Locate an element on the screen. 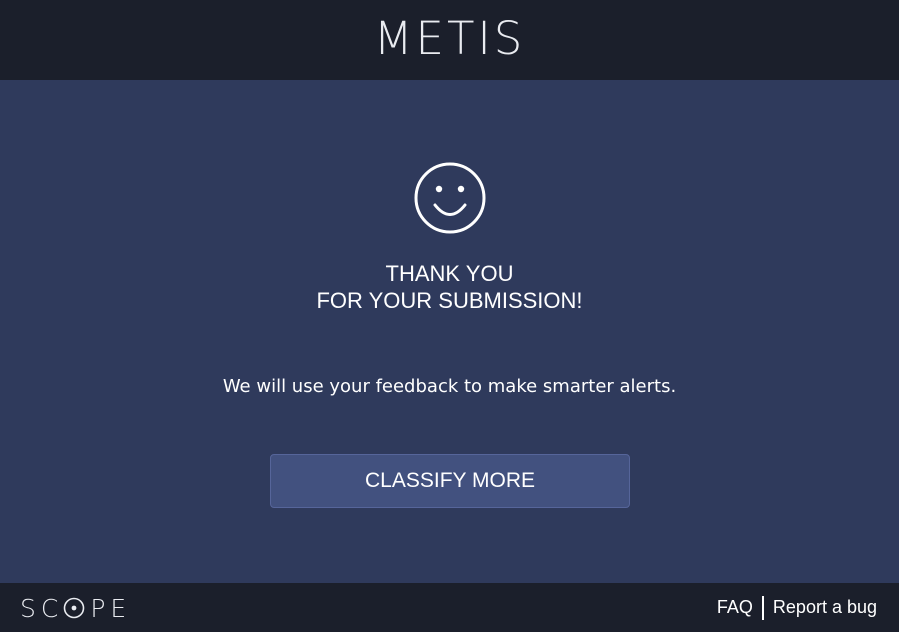  thank-you-heading: THANK YOU FOR YOUR SUBMISSION! is located at coordinates (449, 287).